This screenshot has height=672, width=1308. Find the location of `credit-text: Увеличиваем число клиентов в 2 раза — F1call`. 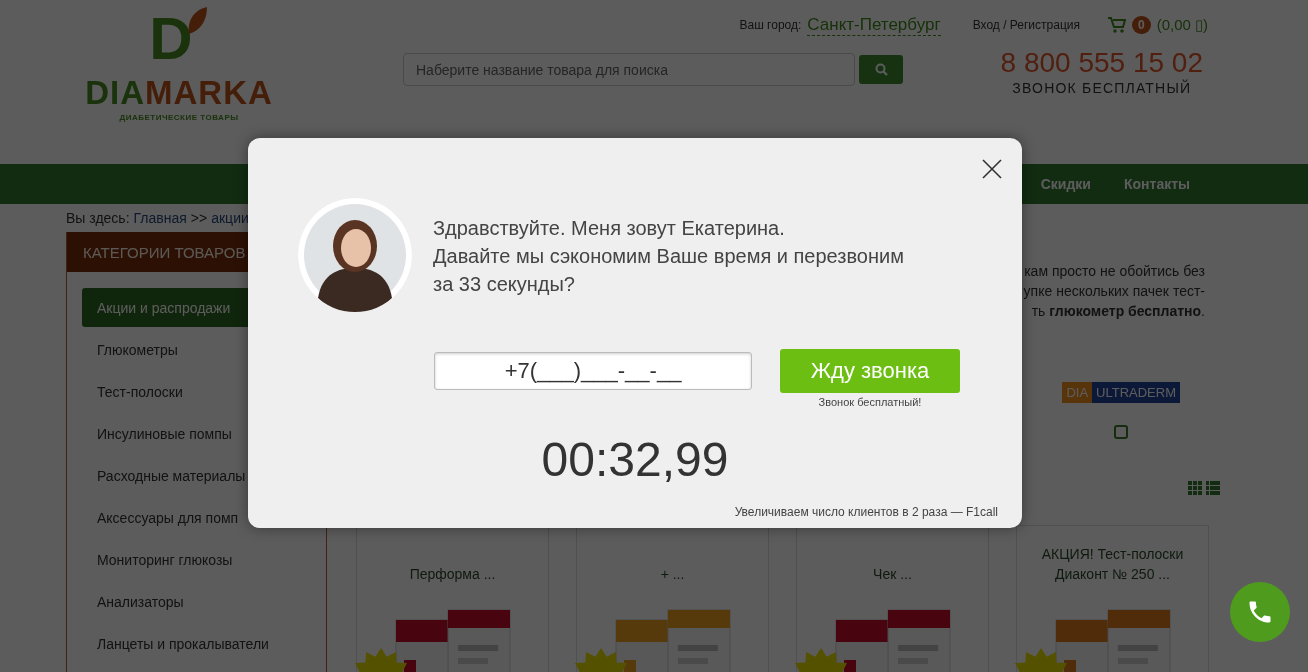

credit-text: Увеличиваем число клиентов в 2 раза — F1call is located at coordinates (866, 512).